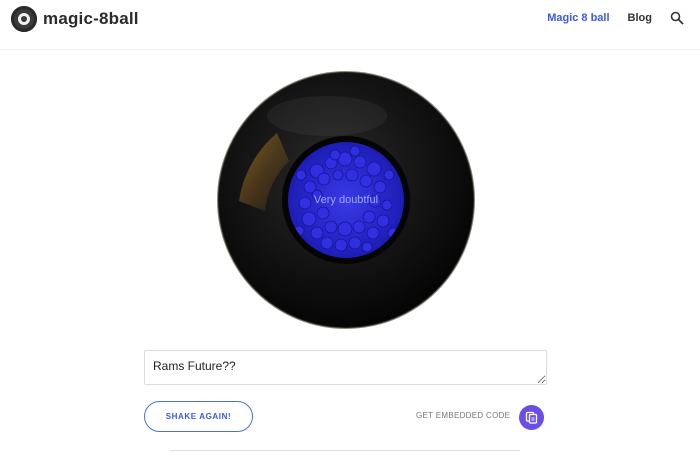  What do you see at coordinates (677, 18) in the screenshot?
I see `search-icon` at bounding box center [677, 18].